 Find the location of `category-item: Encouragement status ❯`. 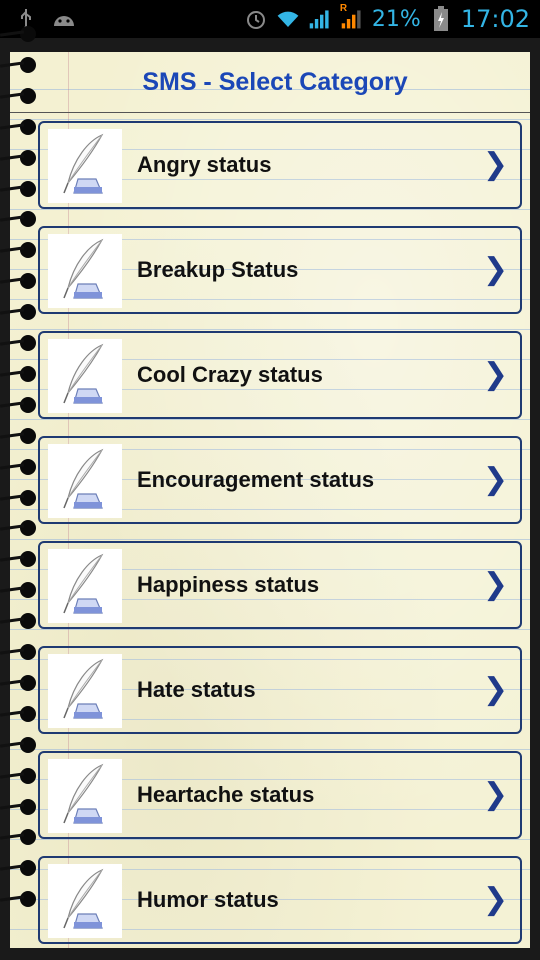

category-item: Encouragement status ❯ is located at coordinates (280, 480).